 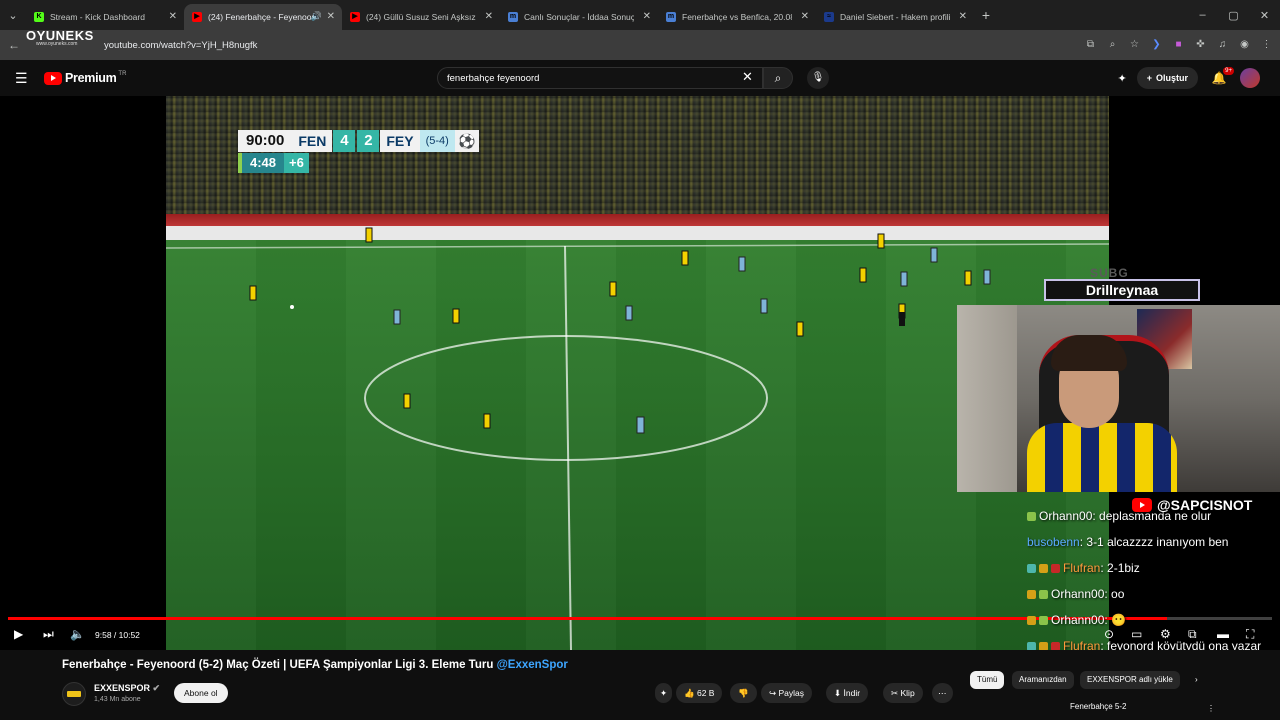 I want to click on download-icon: ⬇, so click(x=838, y=693).